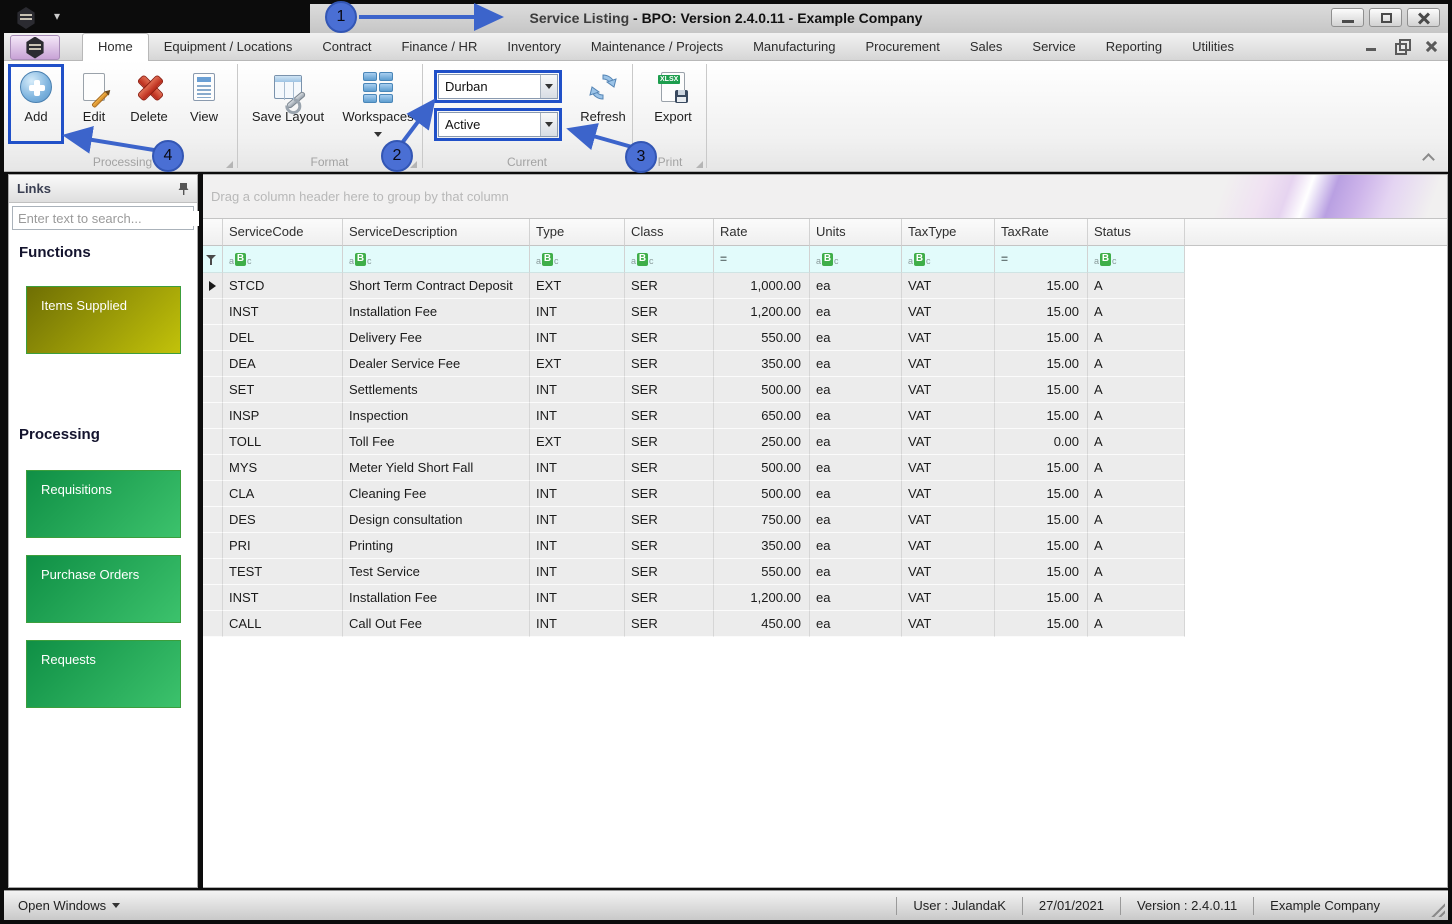 The height and width of the screenshot is (924, 1452). What do you see at coordinates (1041, 232) in the screenshot?
I see `column-header-taxrate: TaxRate` at bounding box center [1041, 232].